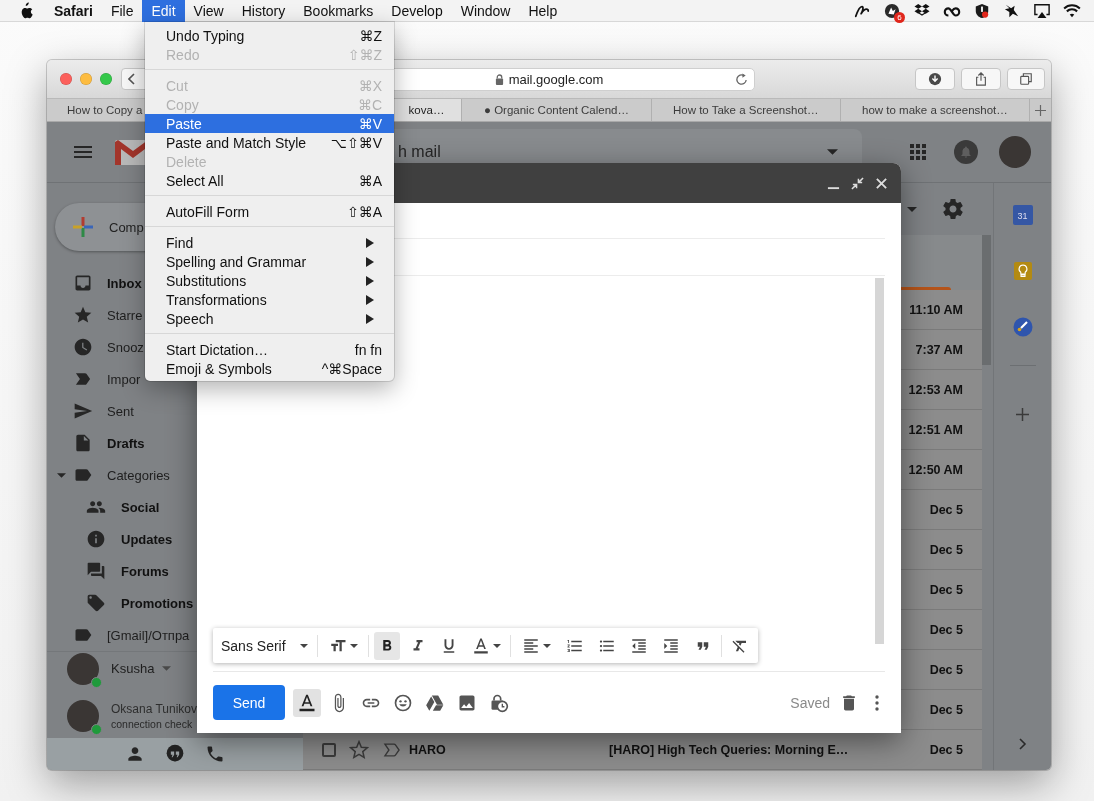 This screenshot has height=801, width=1094. Describe the element at coordinates (110, 539) in the screenshot. I see `nav-item: Updates` at that location.